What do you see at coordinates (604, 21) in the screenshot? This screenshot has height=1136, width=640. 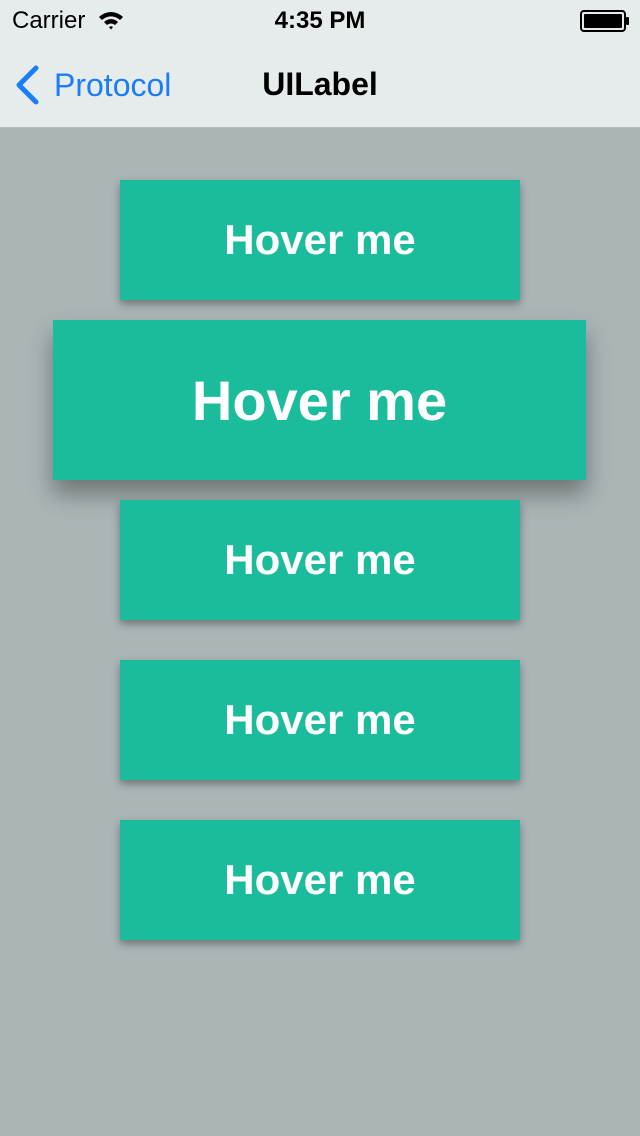 I see `battery-full-icon` at bounding box center [604, 21].